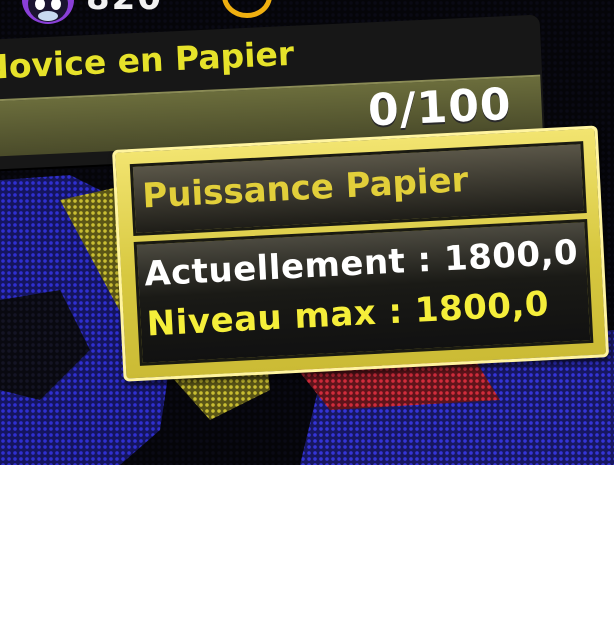 This screenshot has width=614, height=644. Describe the element at coordinates (124, 9) in the screenshot. I see `top-currency-value: 820` at that location.